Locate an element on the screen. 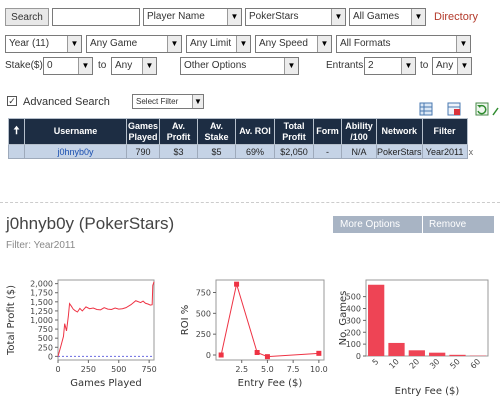 This screenshot has width=500, height=412. arrow-up-icon: 🠅 is located at coordinates (16, 131).